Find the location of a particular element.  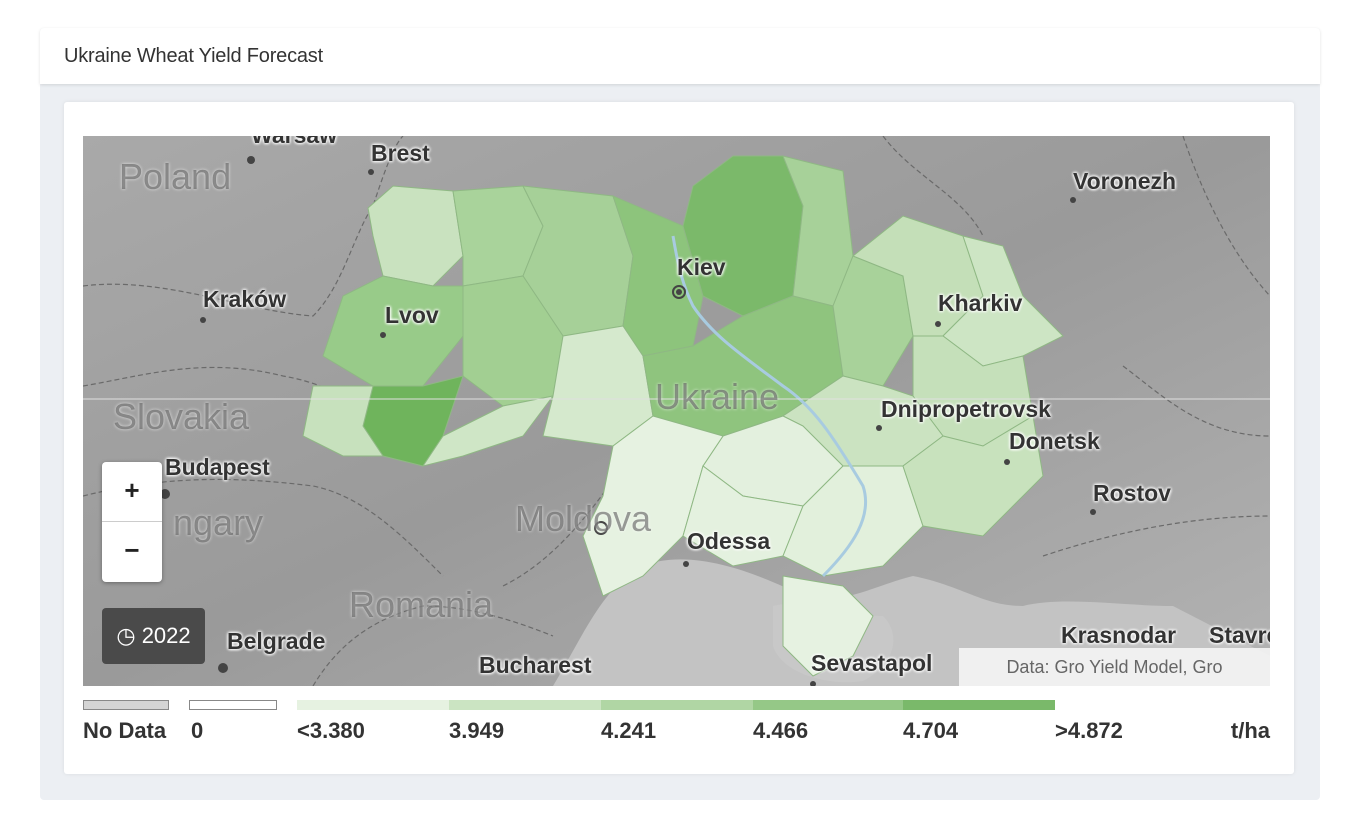

year-selector: ◷ 2022 is located at coordinates (153, 636).